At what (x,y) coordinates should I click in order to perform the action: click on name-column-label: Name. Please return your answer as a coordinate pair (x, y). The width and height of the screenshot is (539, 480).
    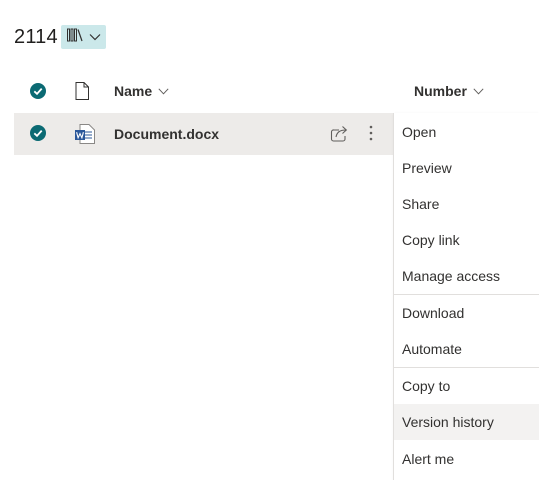
    Looking at the image, I should click on (133, 91).